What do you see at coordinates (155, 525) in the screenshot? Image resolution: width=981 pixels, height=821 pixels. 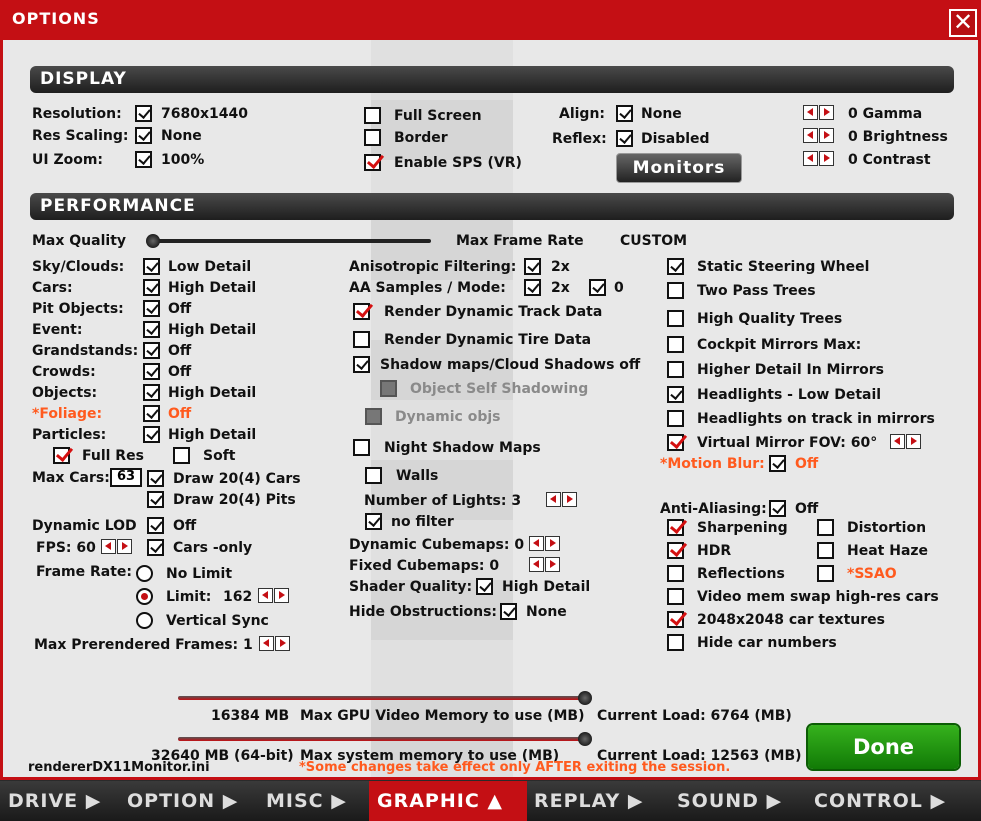 I see `dynamic-lod-dropdown` at bounding box center [155, 525].